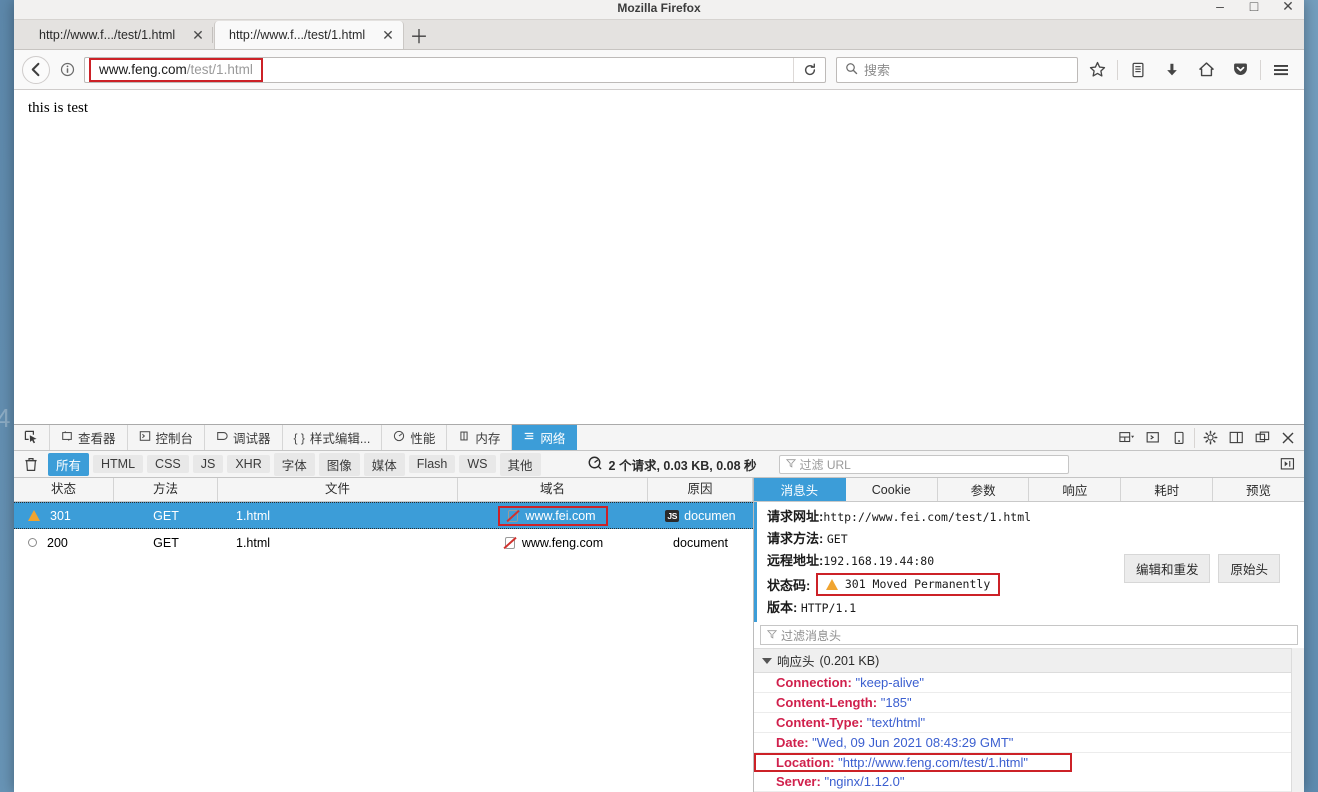 The image size is (1318, 792). What do you see at coordinates (923, 464) in the screenshot?
I see `url-filter-input: 过滤 URL` at bounding box center [923, 464].